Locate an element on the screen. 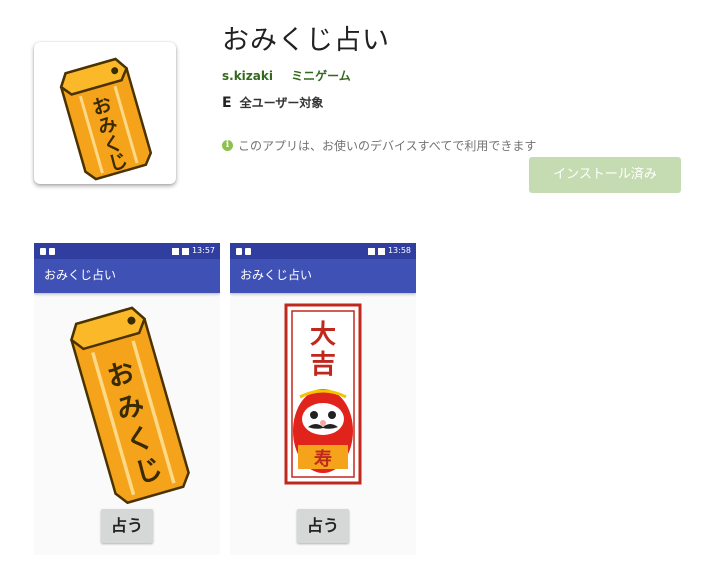 This screenshot has height=585, width=705. omikuji-cylinder-image: お み く じ is located at coordinates (129, 405).